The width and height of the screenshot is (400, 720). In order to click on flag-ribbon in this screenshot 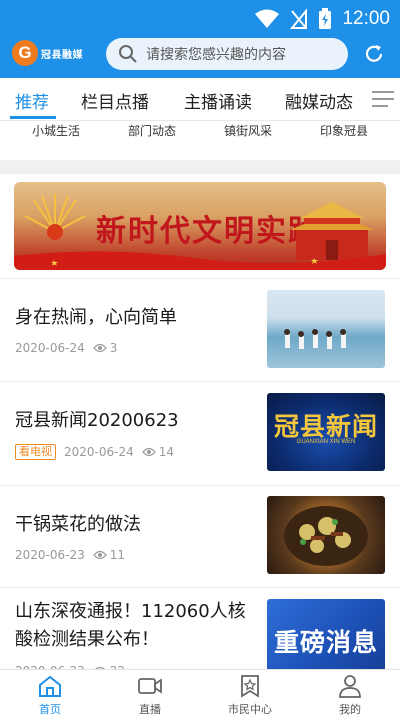, I will do `click(200, 260)`.